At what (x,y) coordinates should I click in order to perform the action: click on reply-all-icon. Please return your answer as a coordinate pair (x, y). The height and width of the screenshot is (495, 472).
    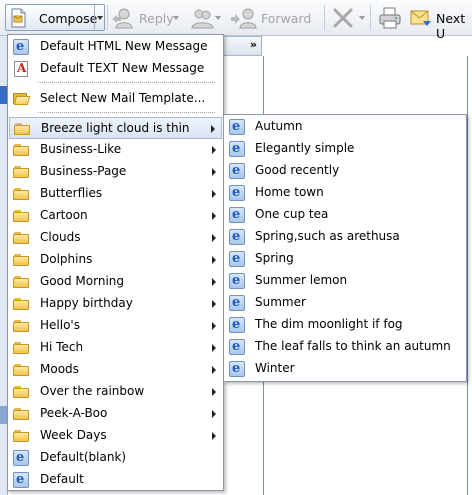
    Looking at the image, I should click on (202, 19).